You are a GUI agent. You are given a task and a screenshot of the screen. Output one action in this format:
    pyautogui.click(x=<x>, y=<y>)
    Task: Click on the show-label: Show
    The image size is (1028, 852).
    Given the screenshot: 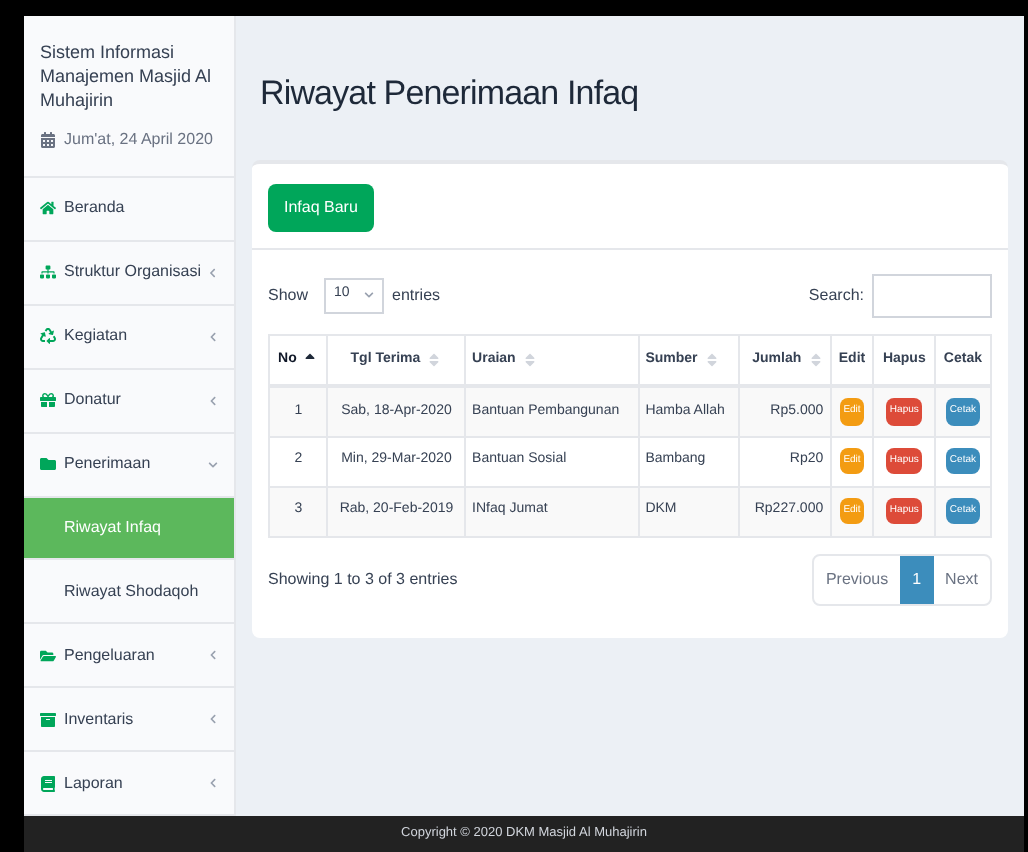 What is the action you would take?
    pyautogui.click(x=288, y=295)
    